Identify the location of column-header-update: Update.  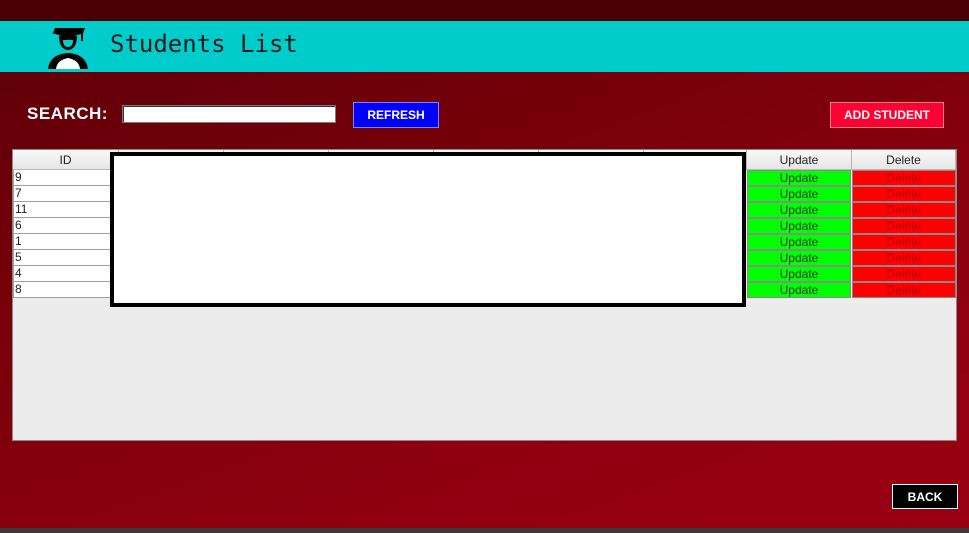
(799, 160).